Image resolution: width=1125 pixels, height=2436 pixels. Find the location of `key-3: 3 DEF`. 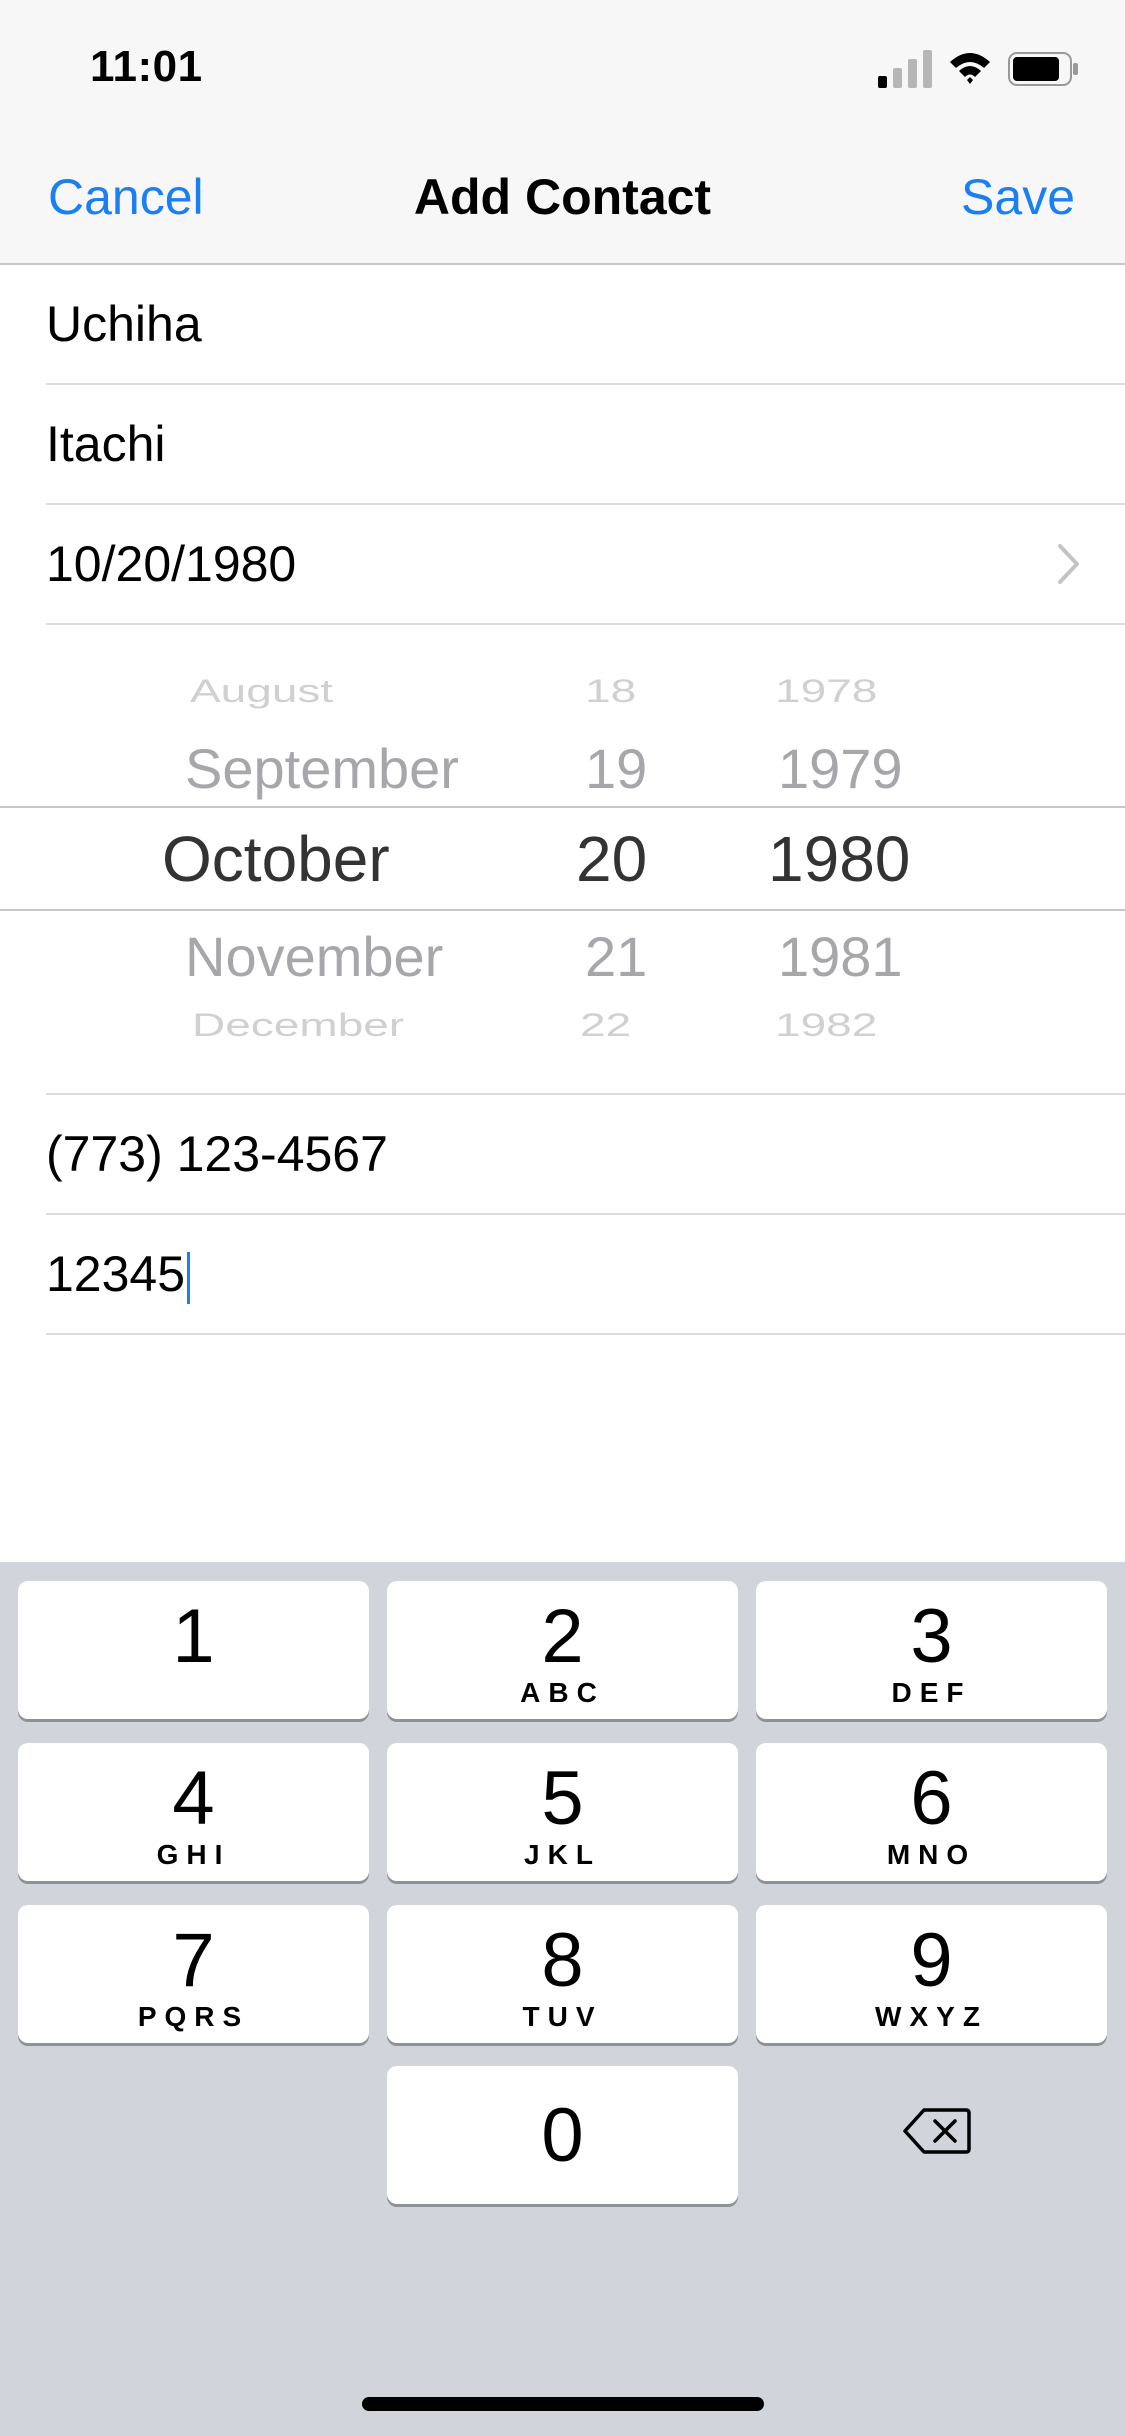

key-3: 3 DEF is located at coordinates (931, 1650).